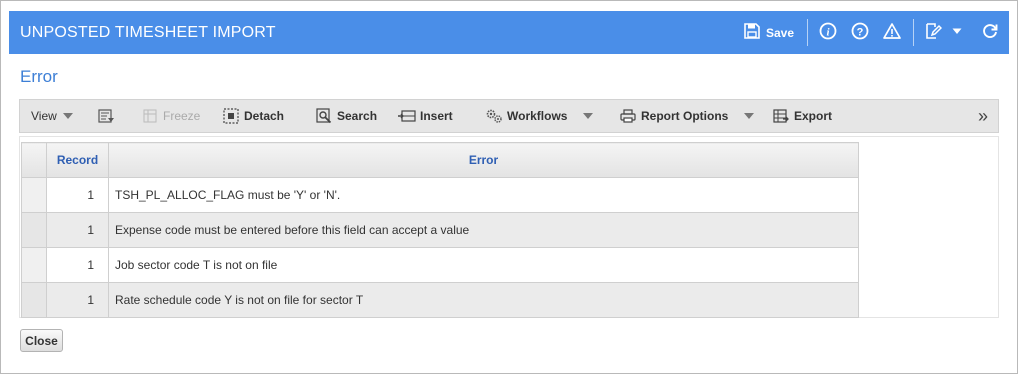  Describe the element at coordinates (182, 116) in the screenshot. I see `freeze-label: Freeze` at that location.